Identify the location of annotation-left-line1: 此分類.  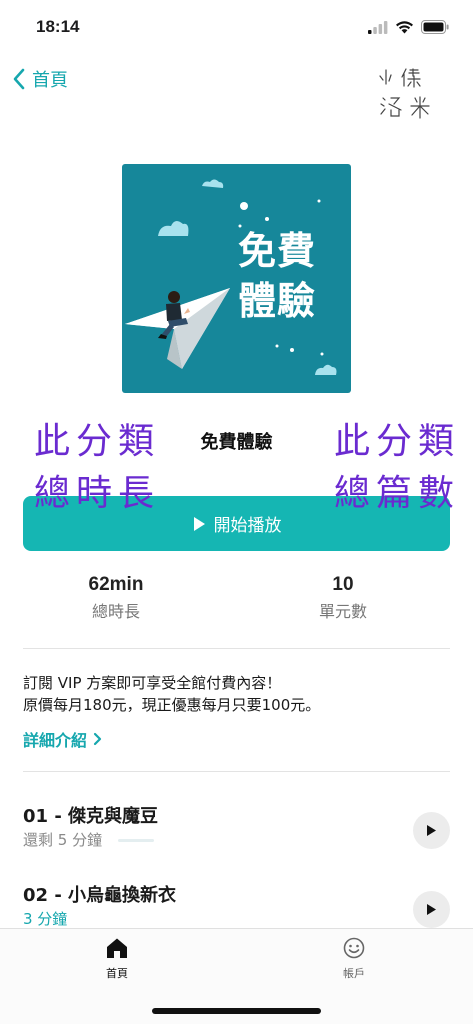
(97, 441).